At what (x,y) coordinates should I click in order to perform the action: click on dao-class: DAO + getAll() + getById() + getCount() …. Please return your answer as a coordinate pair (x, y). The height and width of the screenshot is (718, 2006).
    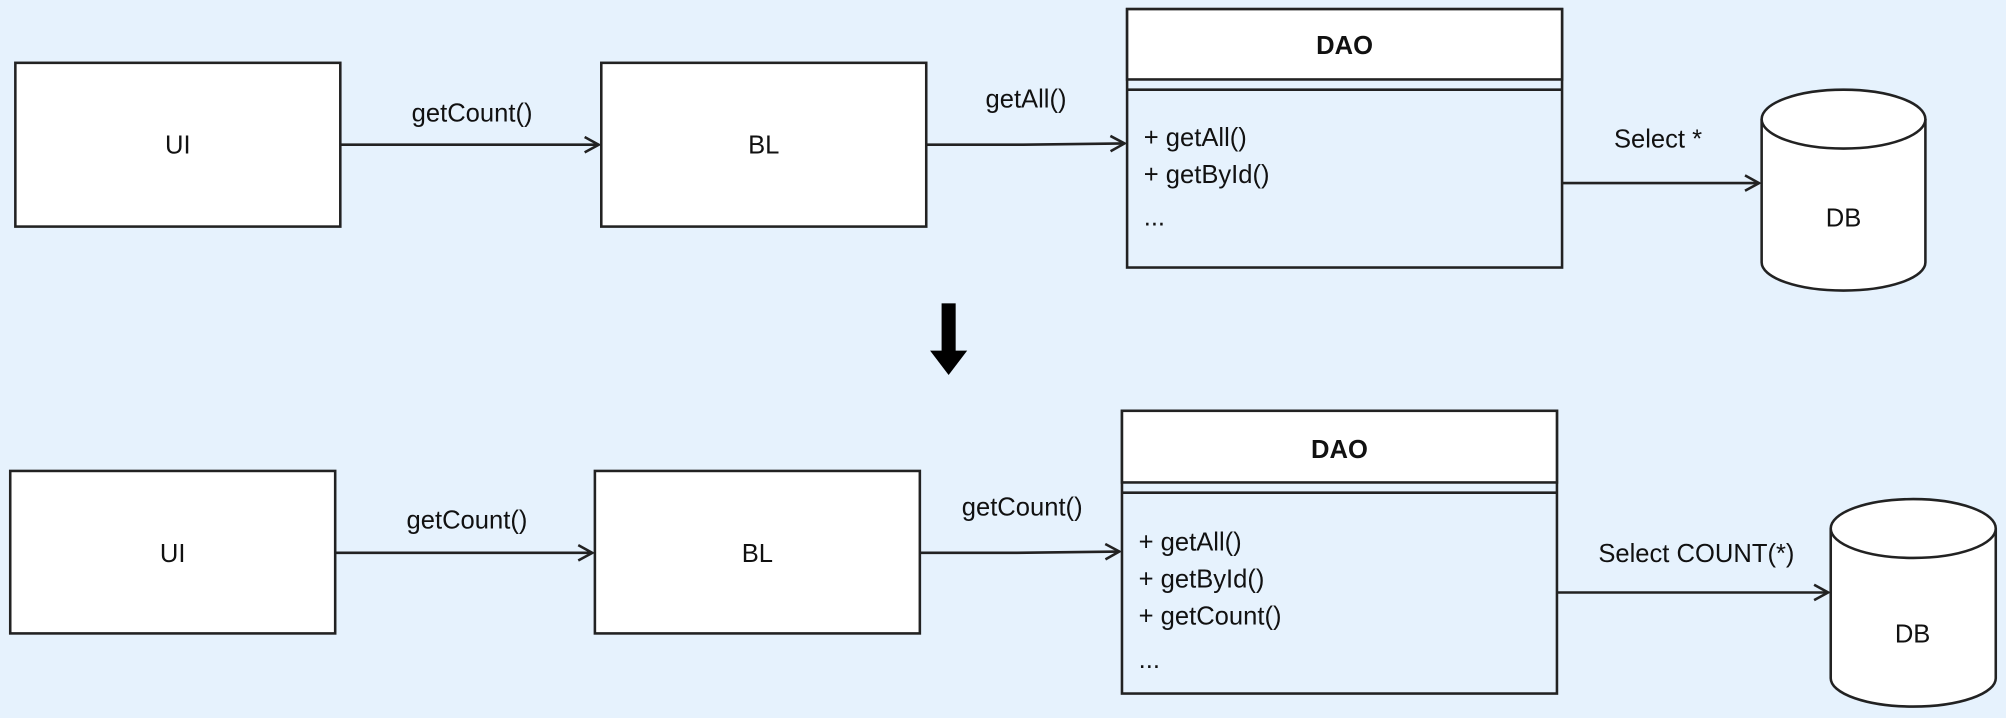
    Looking at the image, I should click on (1339, 552).